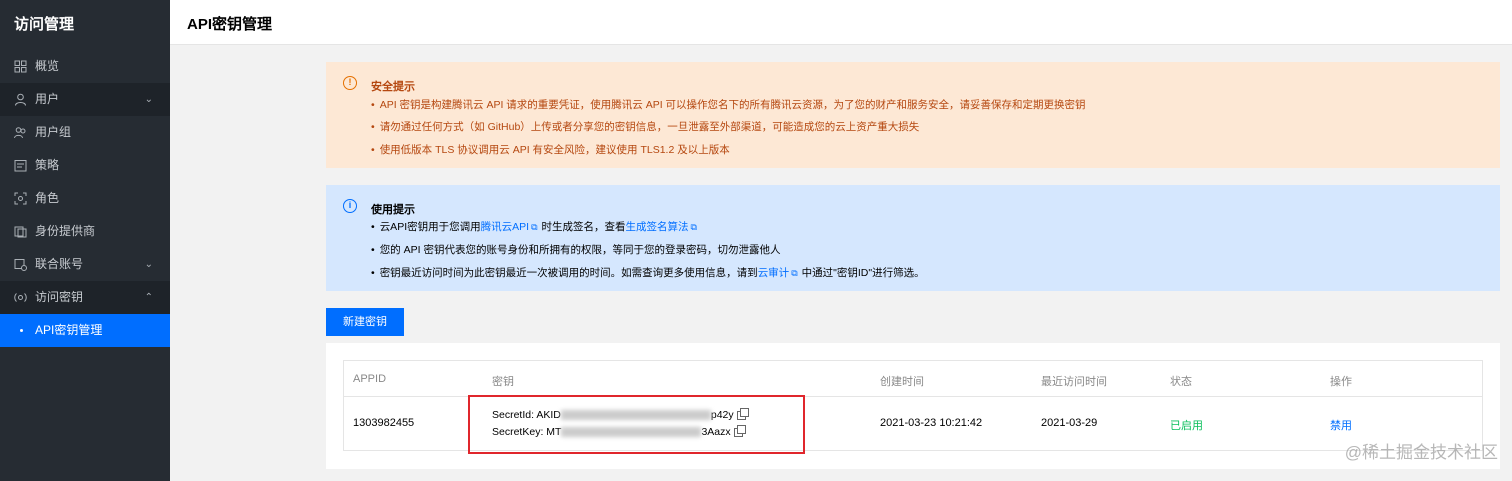  I want to click on sidebar-item-policies: 策略, so click(85, 165).